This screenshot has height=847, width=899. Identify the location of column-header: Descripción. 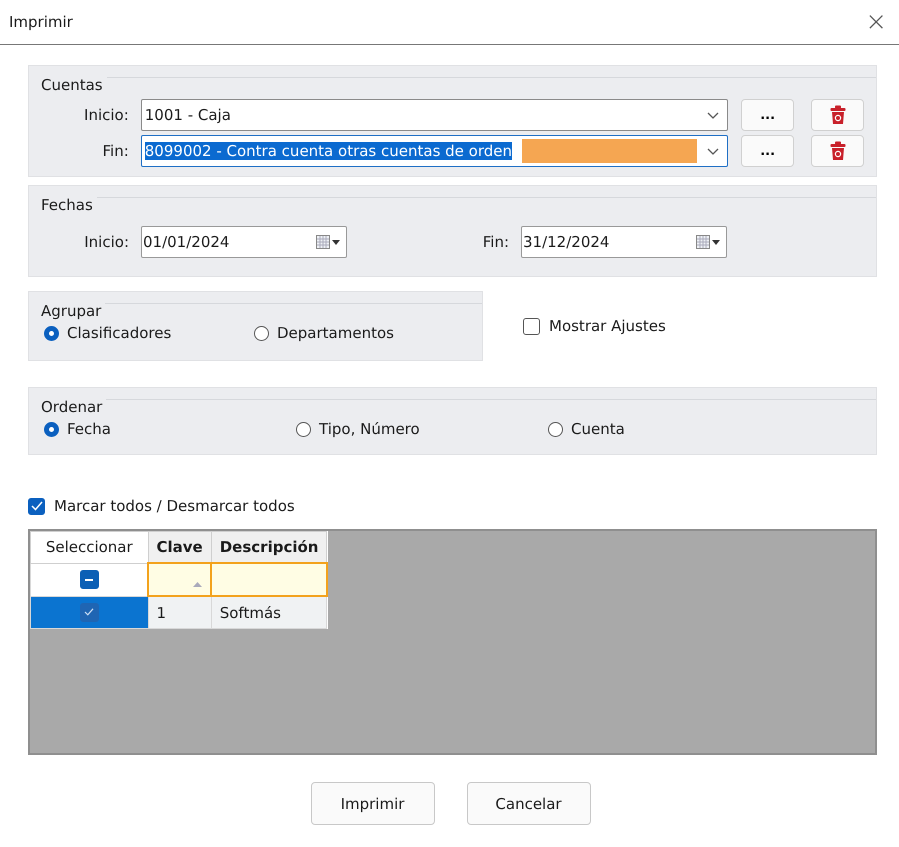
(269, 547).